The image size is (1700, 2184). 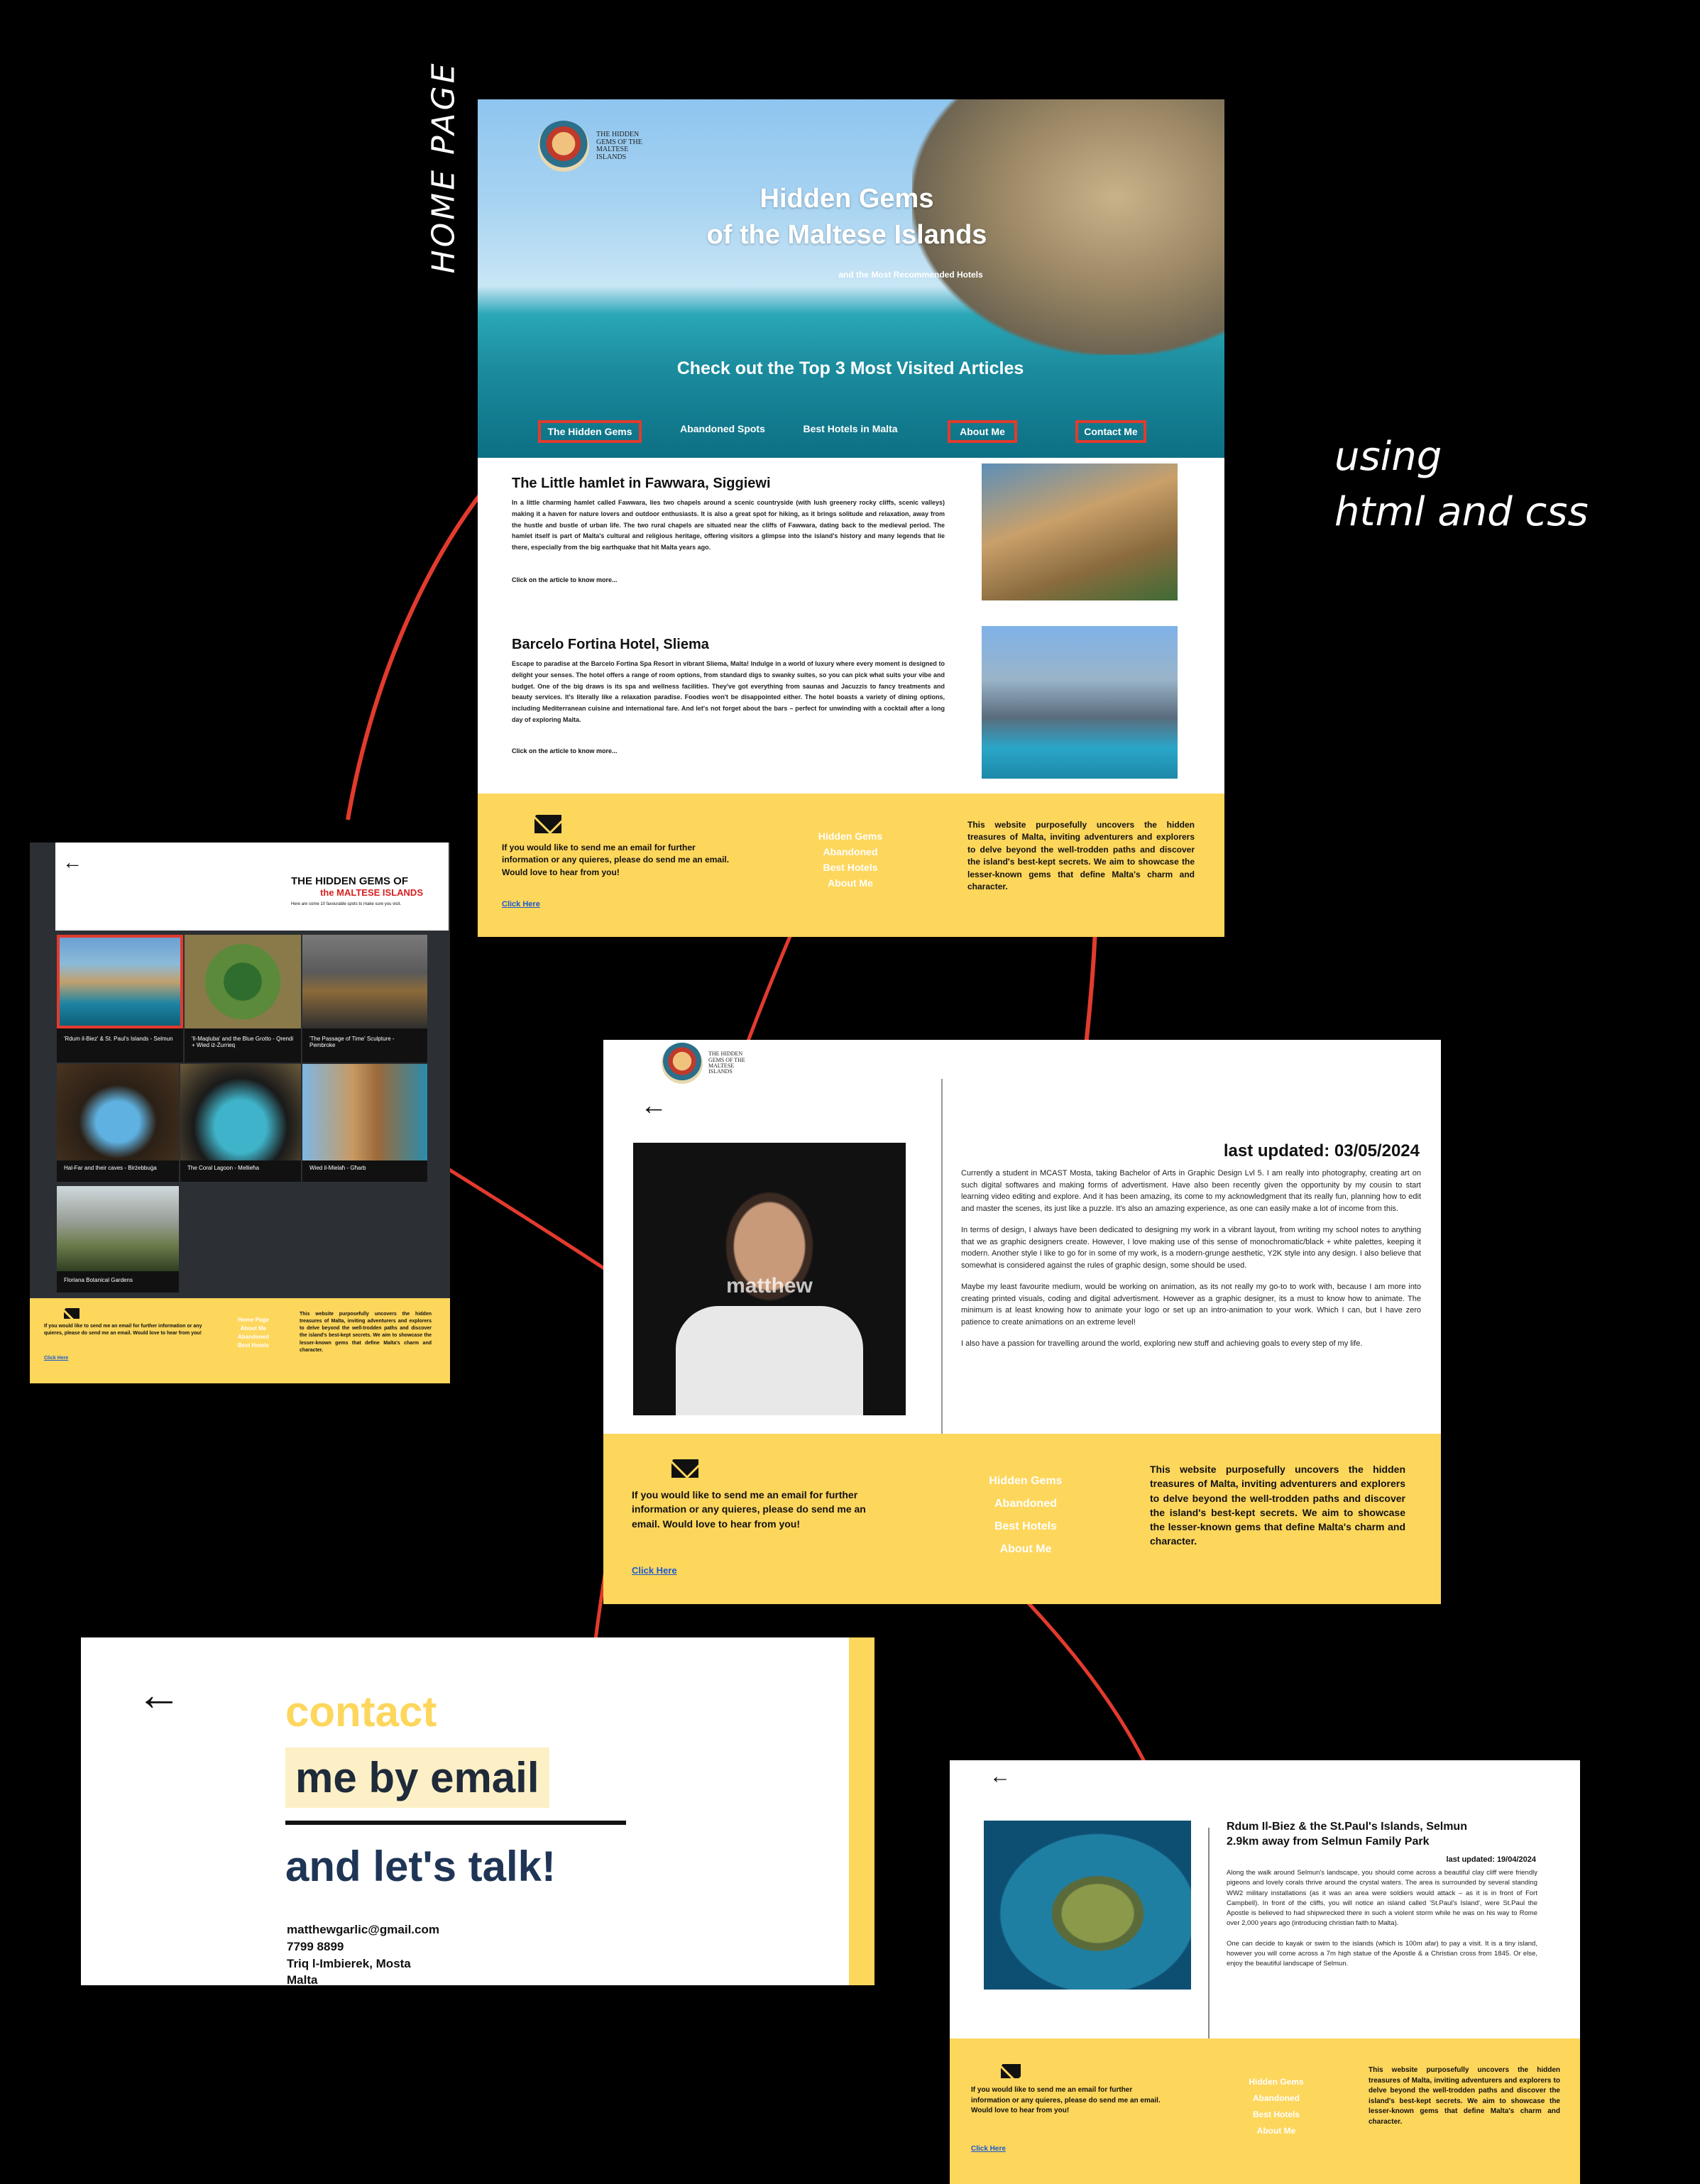 What do you see at coordinates (241, 1123) in the screenshot?
I see `gem-card: The Coral Lagoon - Mellieħa` at bounding box center [241, 1123].